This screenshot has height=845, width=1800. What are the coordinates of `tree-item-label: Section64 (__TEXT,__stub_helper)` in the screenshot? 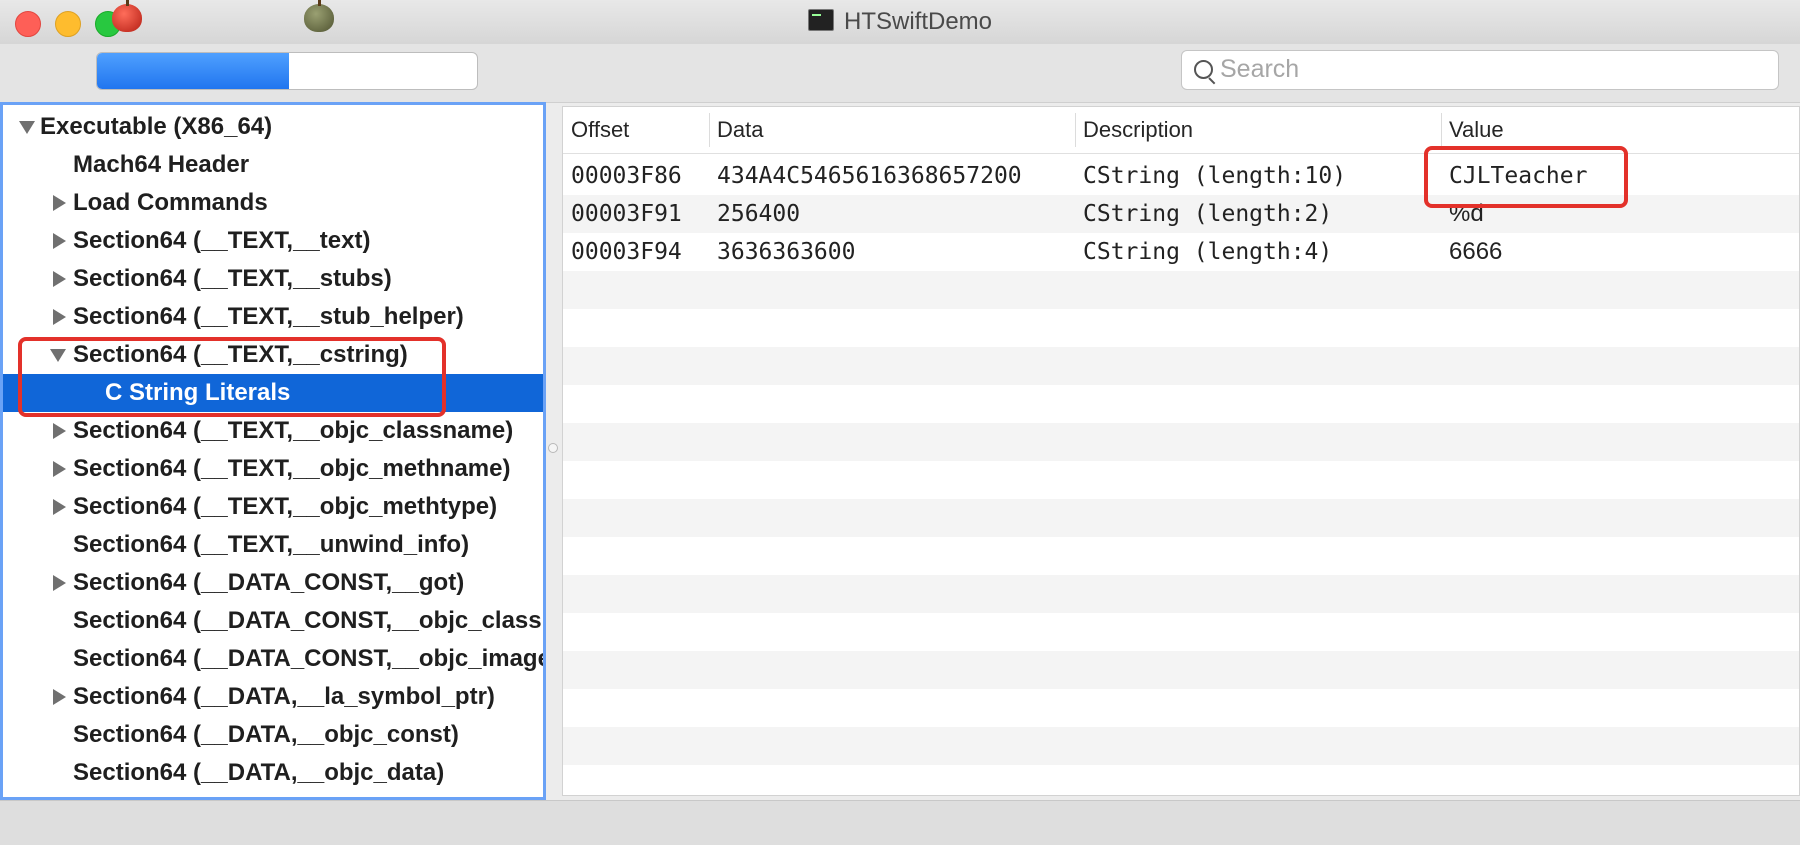 It's located at (268, 316).